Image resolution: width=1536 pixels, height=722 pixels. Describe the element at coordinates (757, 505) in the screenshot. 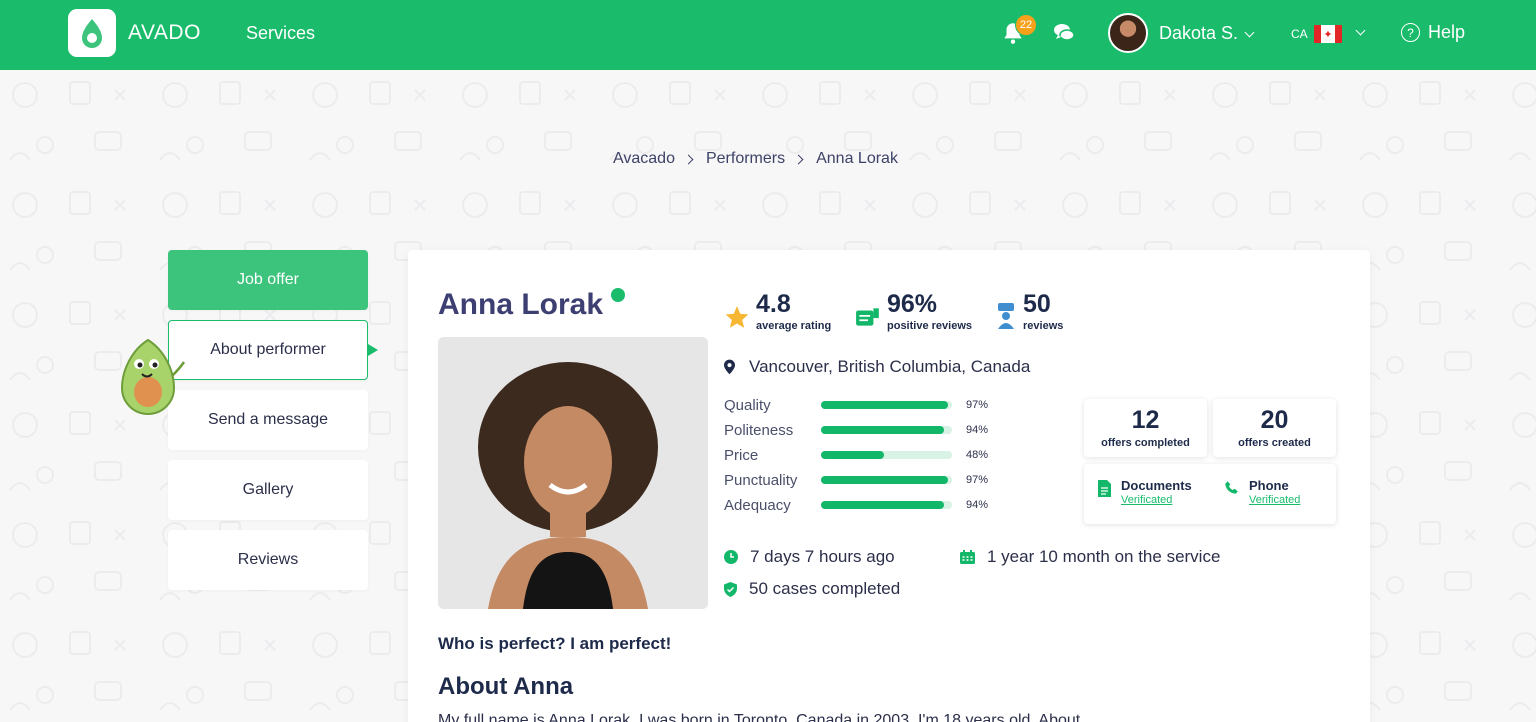

I see `rating-label: Adequacy` at that location.